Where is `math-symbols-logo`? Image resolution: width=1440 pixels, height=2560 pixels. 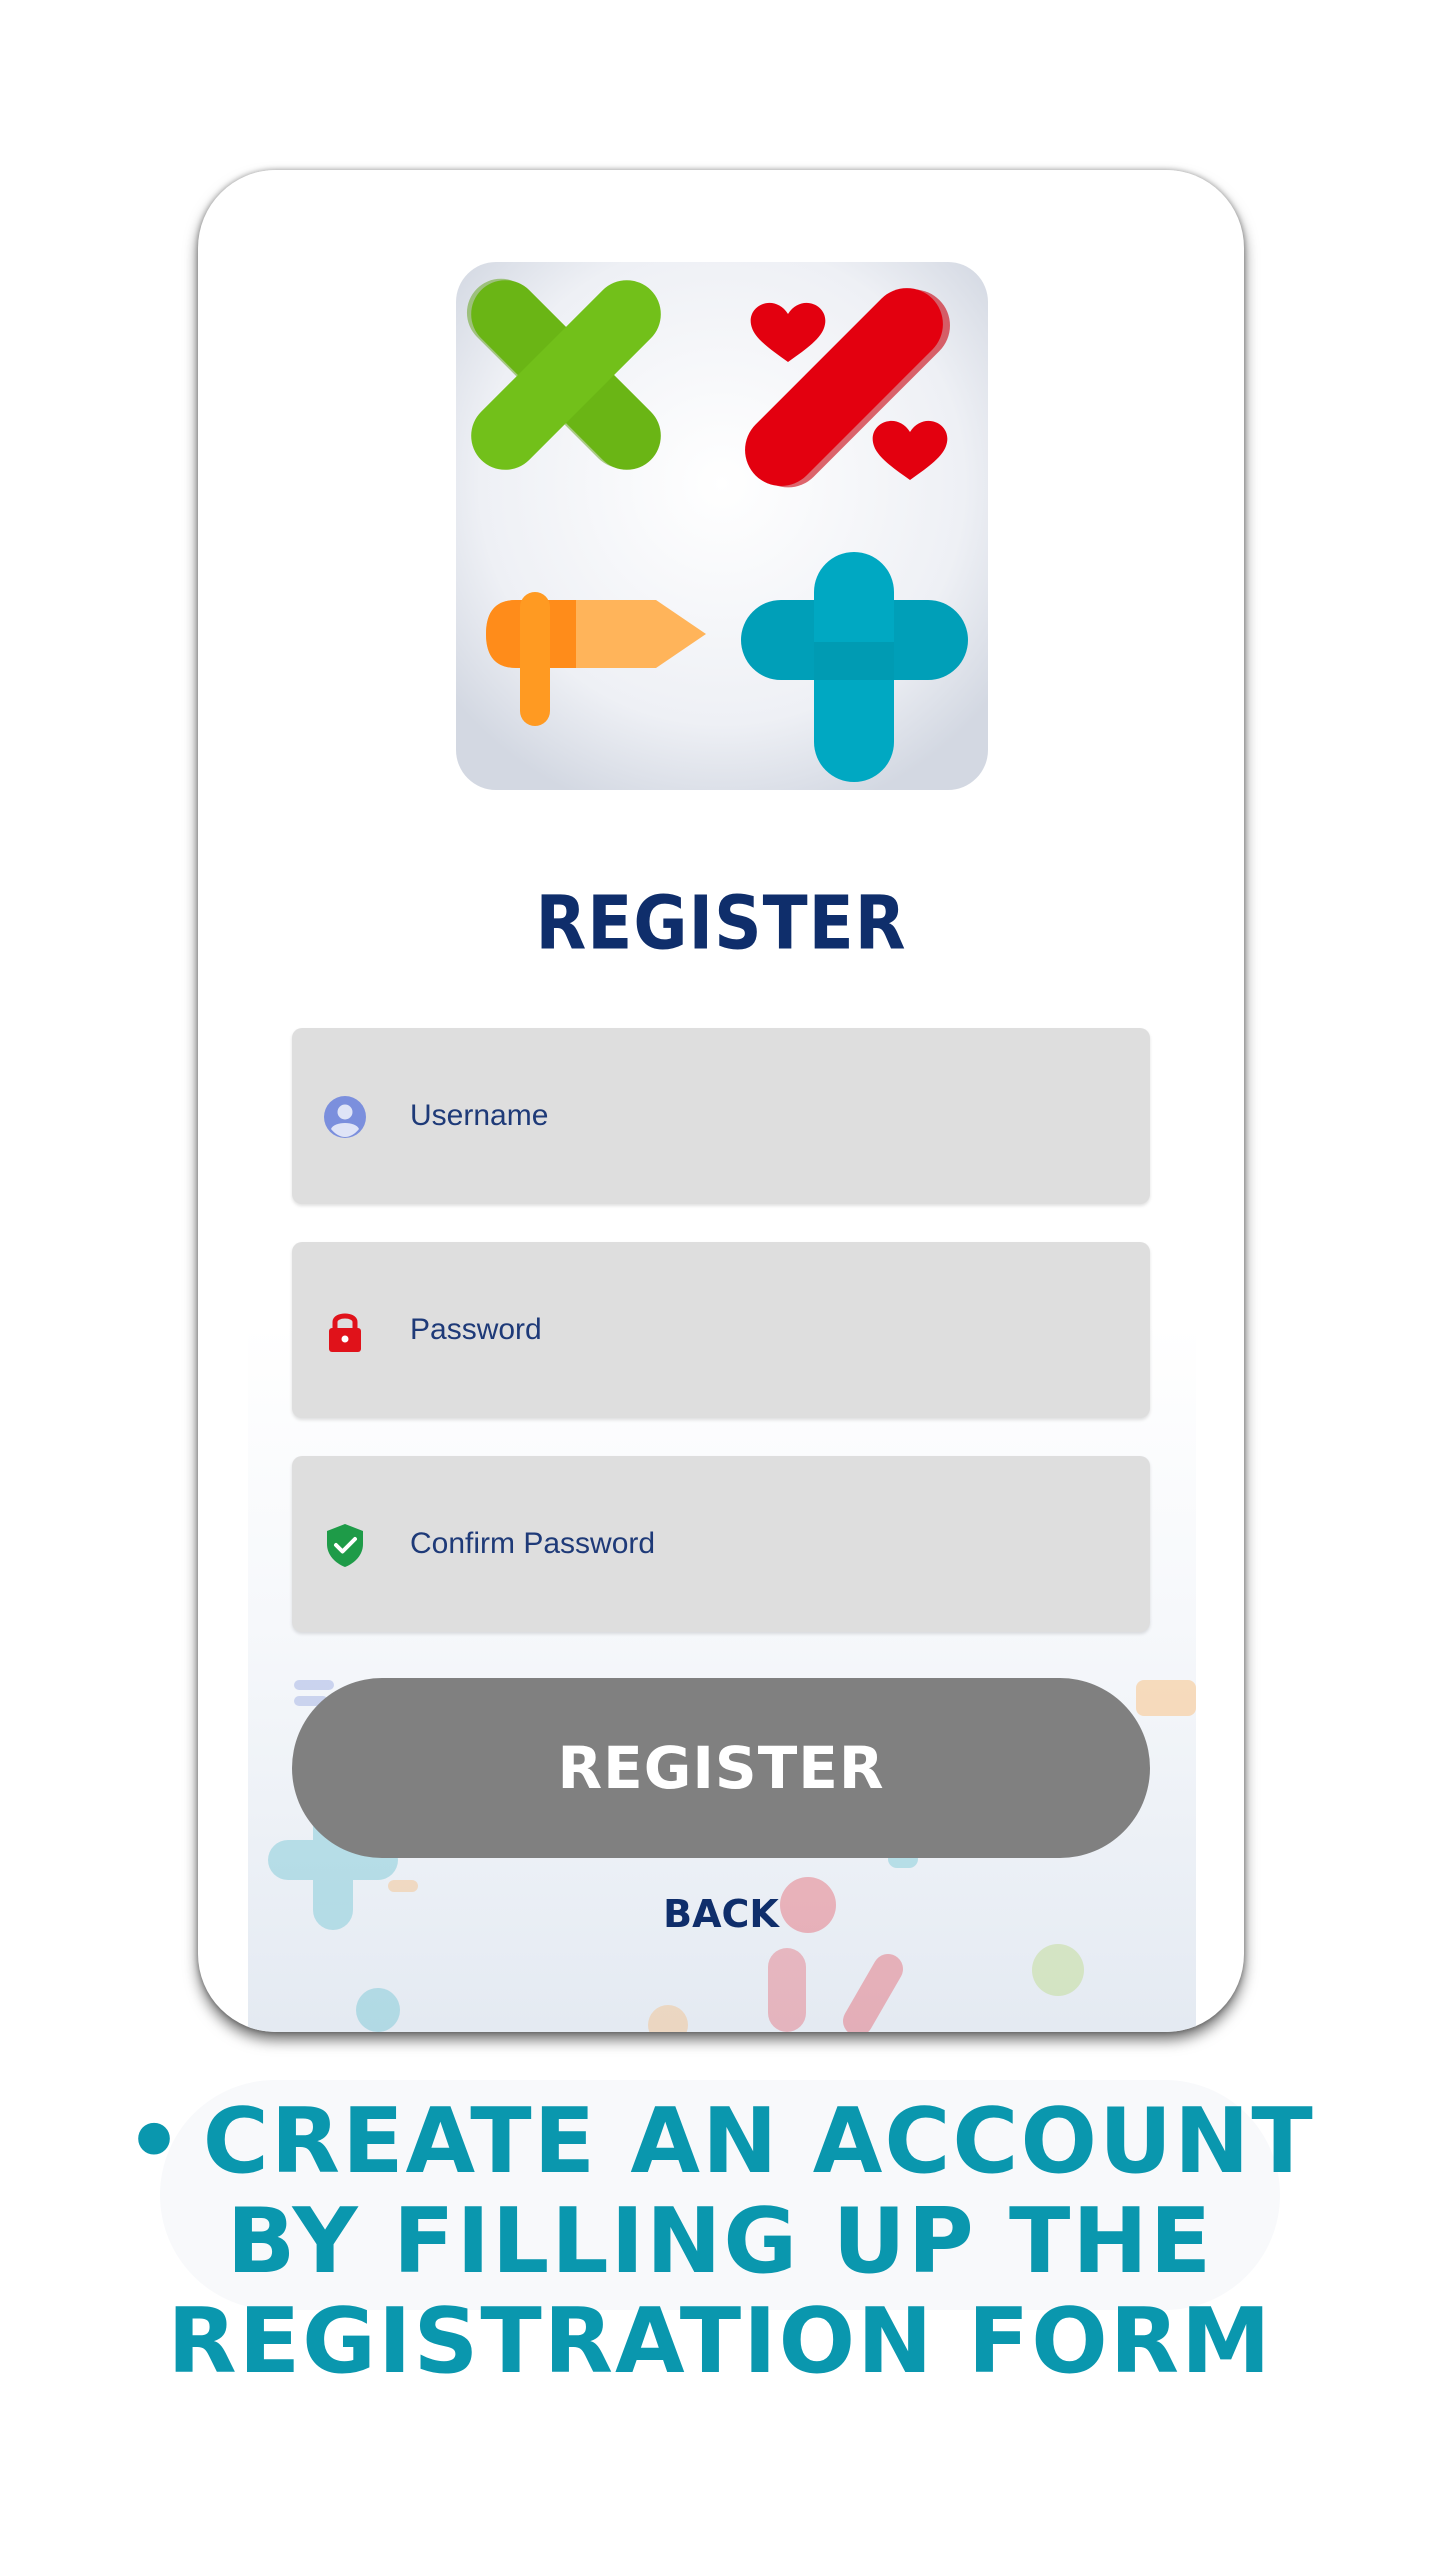 math-symbols-logo is located at coordinates (722, 526).